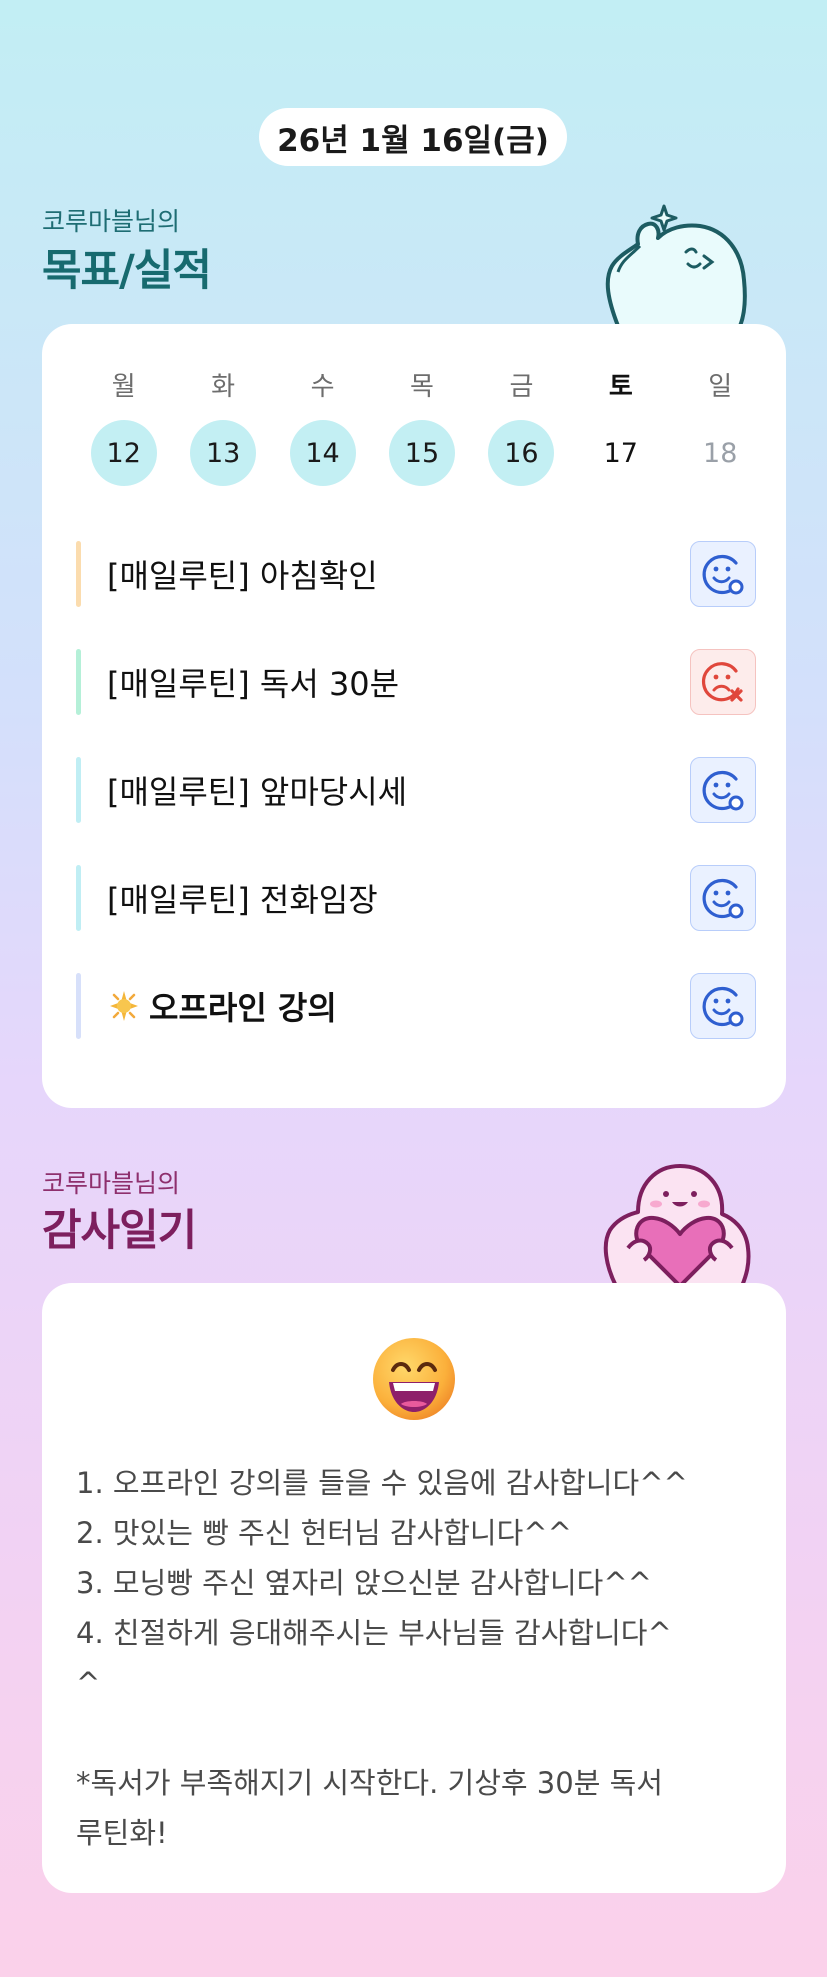 The width and height of the screenshot is (827, 1977). Describe the element at coordinates (123, 453) in the screenshot. I see `day-number: 12` at that location.